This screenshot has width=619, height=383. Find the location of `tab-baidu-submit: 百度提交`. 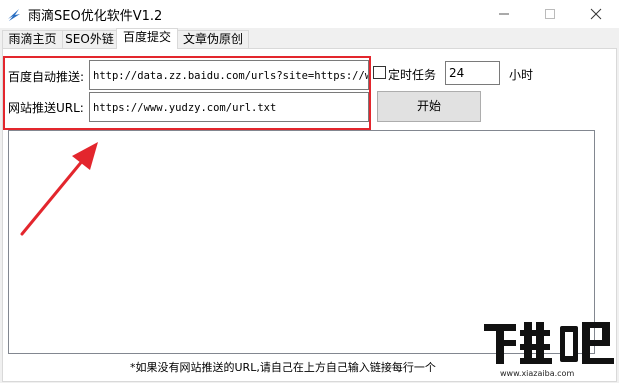

tab-baidu-submit: 百度提交 is located at coordinates (147, 38).